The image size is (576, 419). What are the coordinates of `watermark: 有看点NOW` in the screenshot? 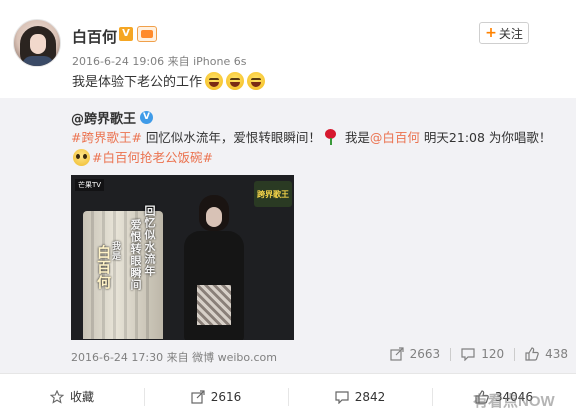 It's located at (514, 401).